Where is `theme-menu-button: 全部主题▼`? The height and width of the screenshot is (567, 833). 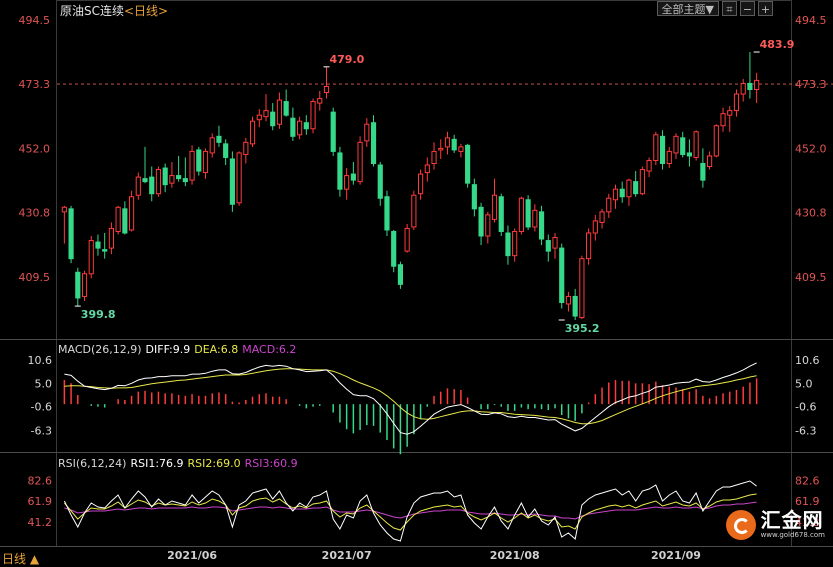 theme-menu-button: 全部主题▼ is located at coordinates (687, 8).